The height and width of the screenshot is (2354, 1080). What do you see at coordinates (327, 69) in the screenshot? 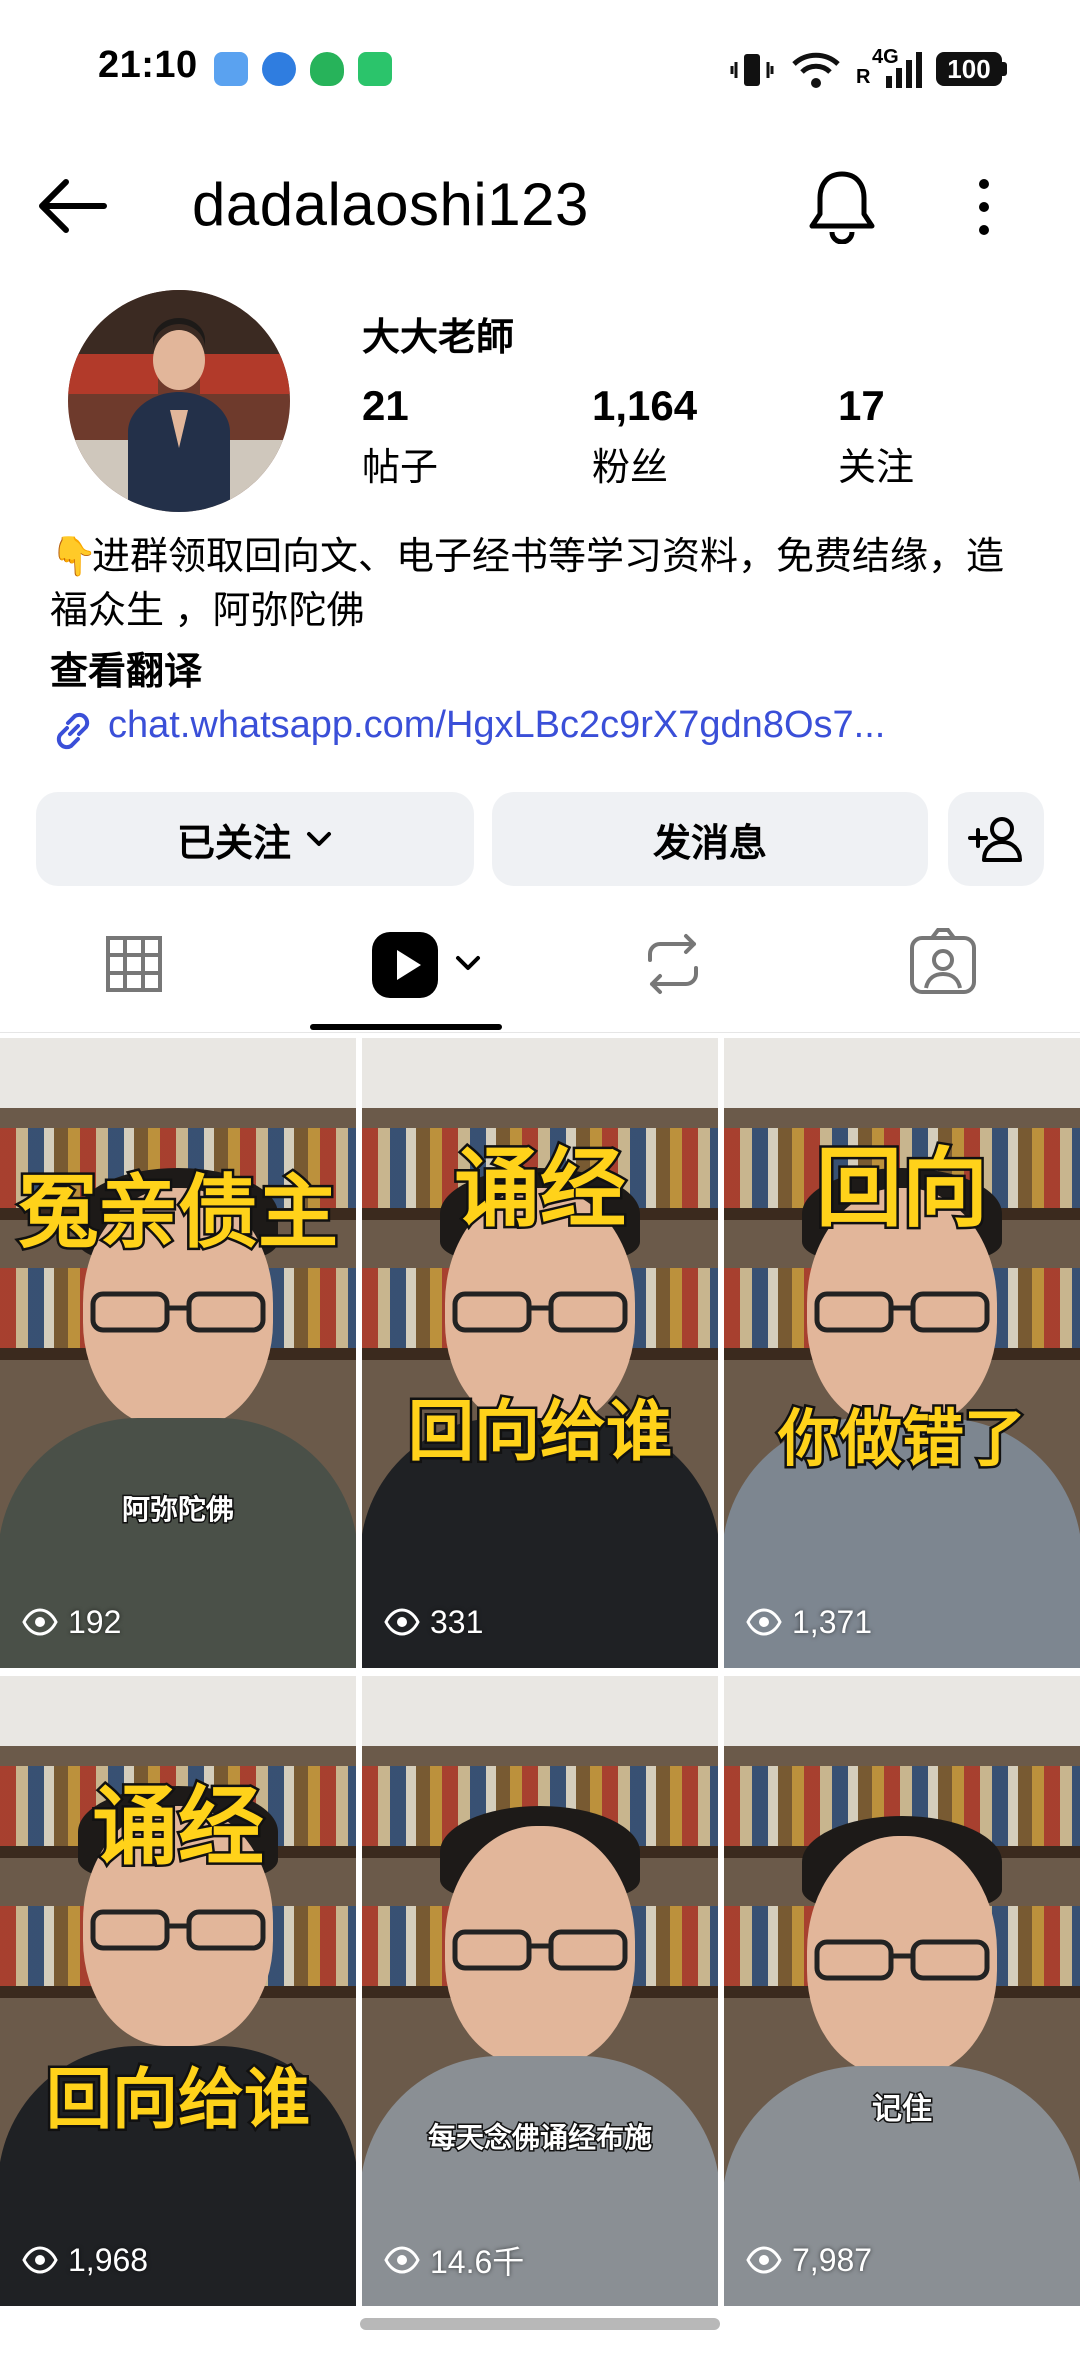
I see `security-app-icon` at bounding box center [327, 69].